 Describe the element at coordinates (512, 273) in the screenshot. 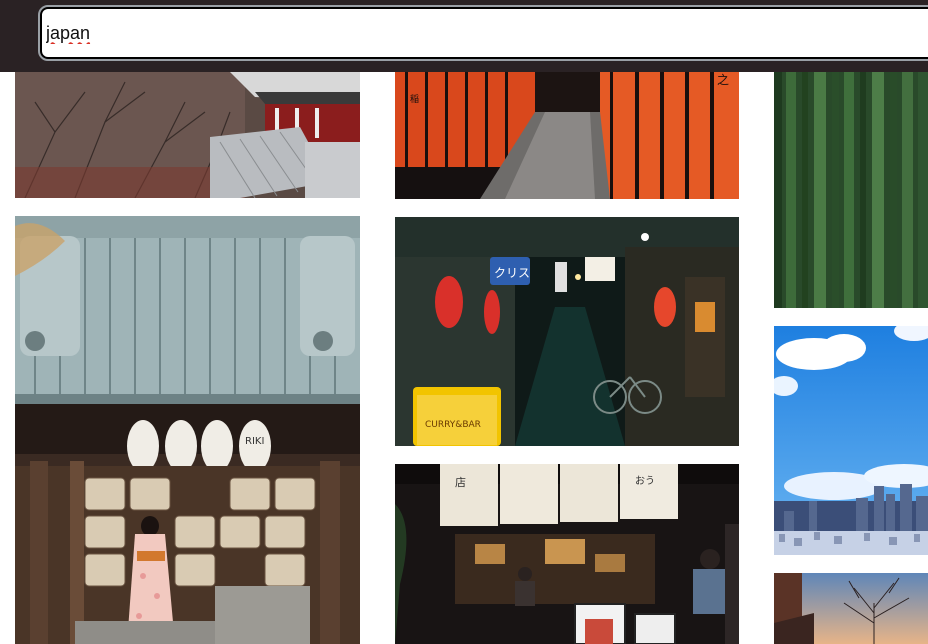

I see `svg-text: クリス` at that location.